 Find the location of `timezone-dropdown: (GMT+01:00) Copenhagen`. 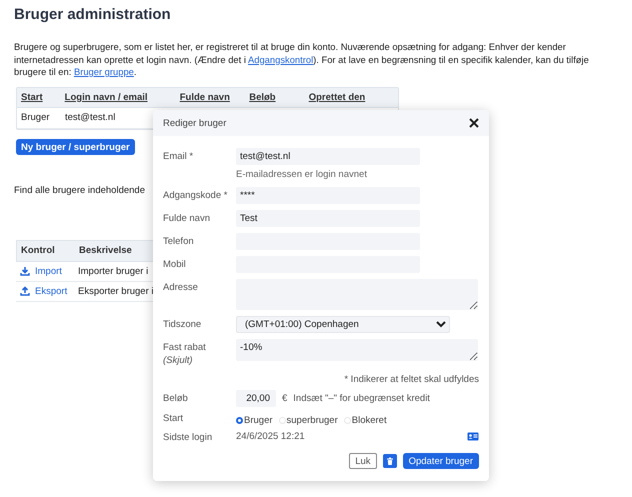

timezone-dropdown: (GMT+01:00) Copenhagen is located at coordinates (343, 324).